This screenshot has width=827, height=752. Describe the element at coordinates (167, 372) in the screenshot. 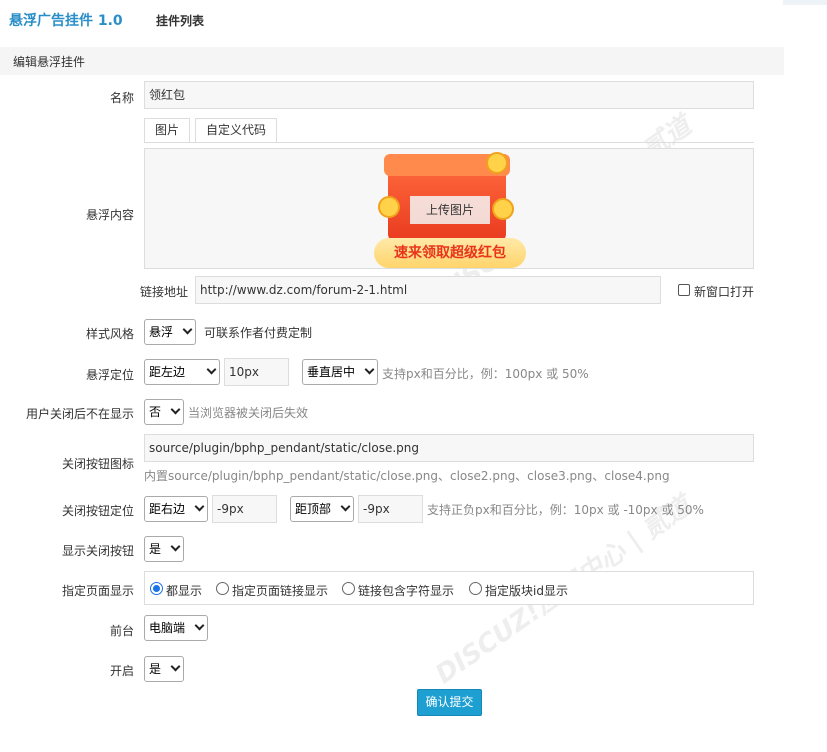

I see `position-horizontal-value: 距左边` at that location.